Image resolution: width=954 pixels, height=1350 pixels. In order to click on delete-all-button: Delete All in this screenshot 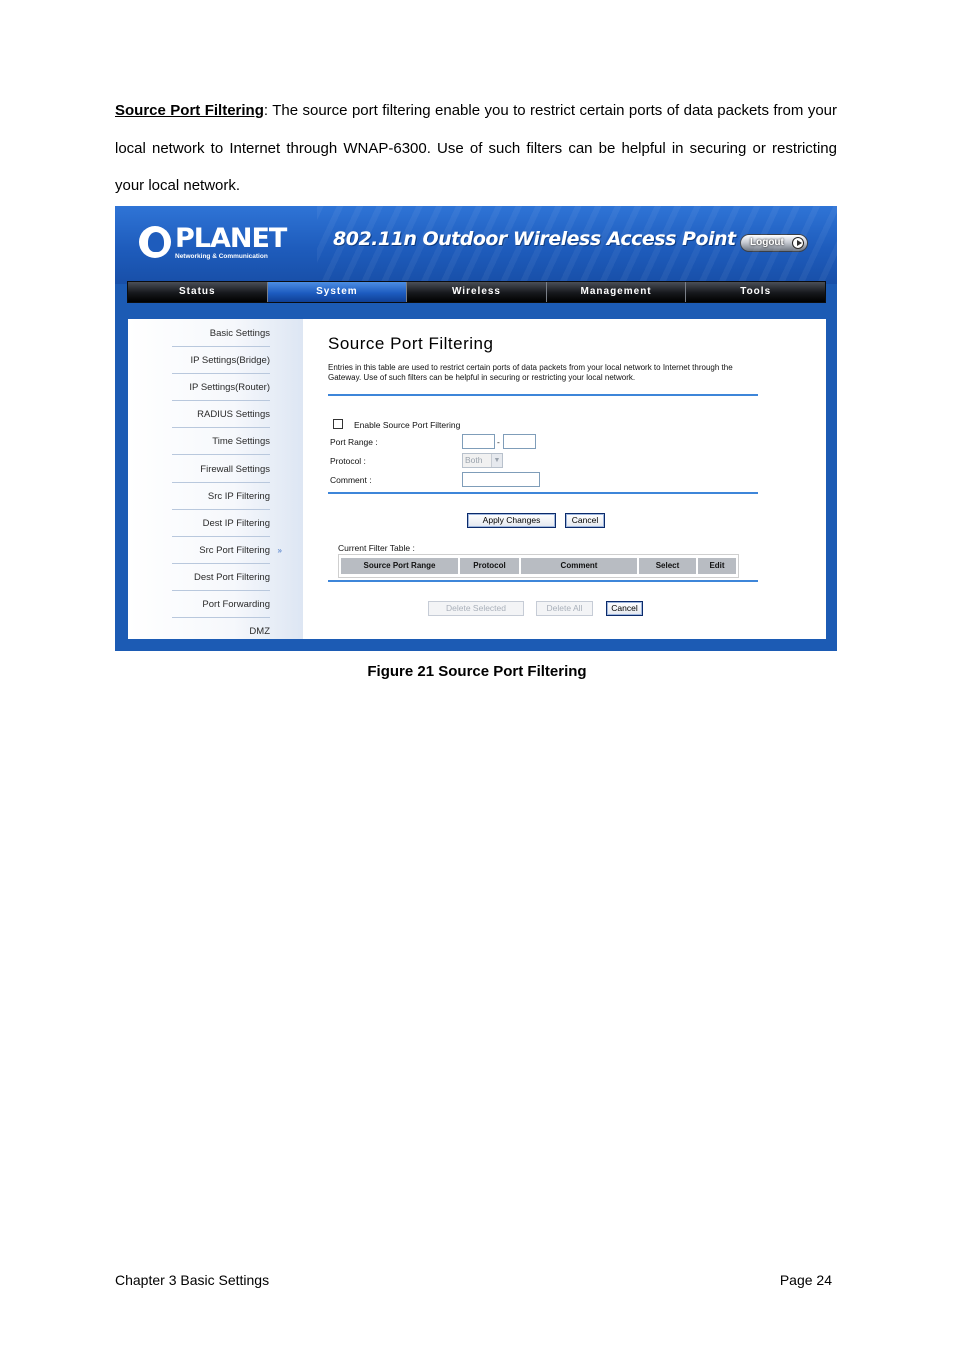, I will do `click(564, 608)`.